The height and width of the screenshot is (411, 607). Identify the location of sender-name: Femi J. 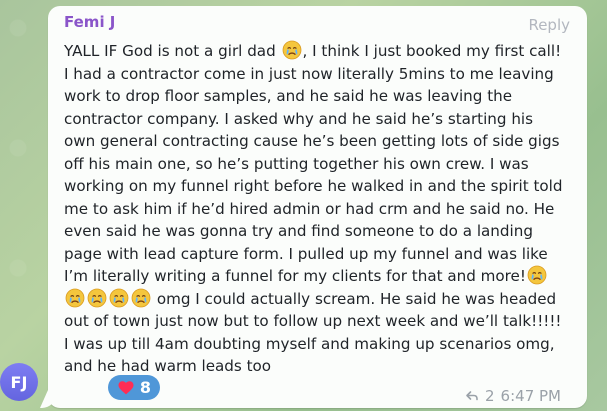
(89, 22).